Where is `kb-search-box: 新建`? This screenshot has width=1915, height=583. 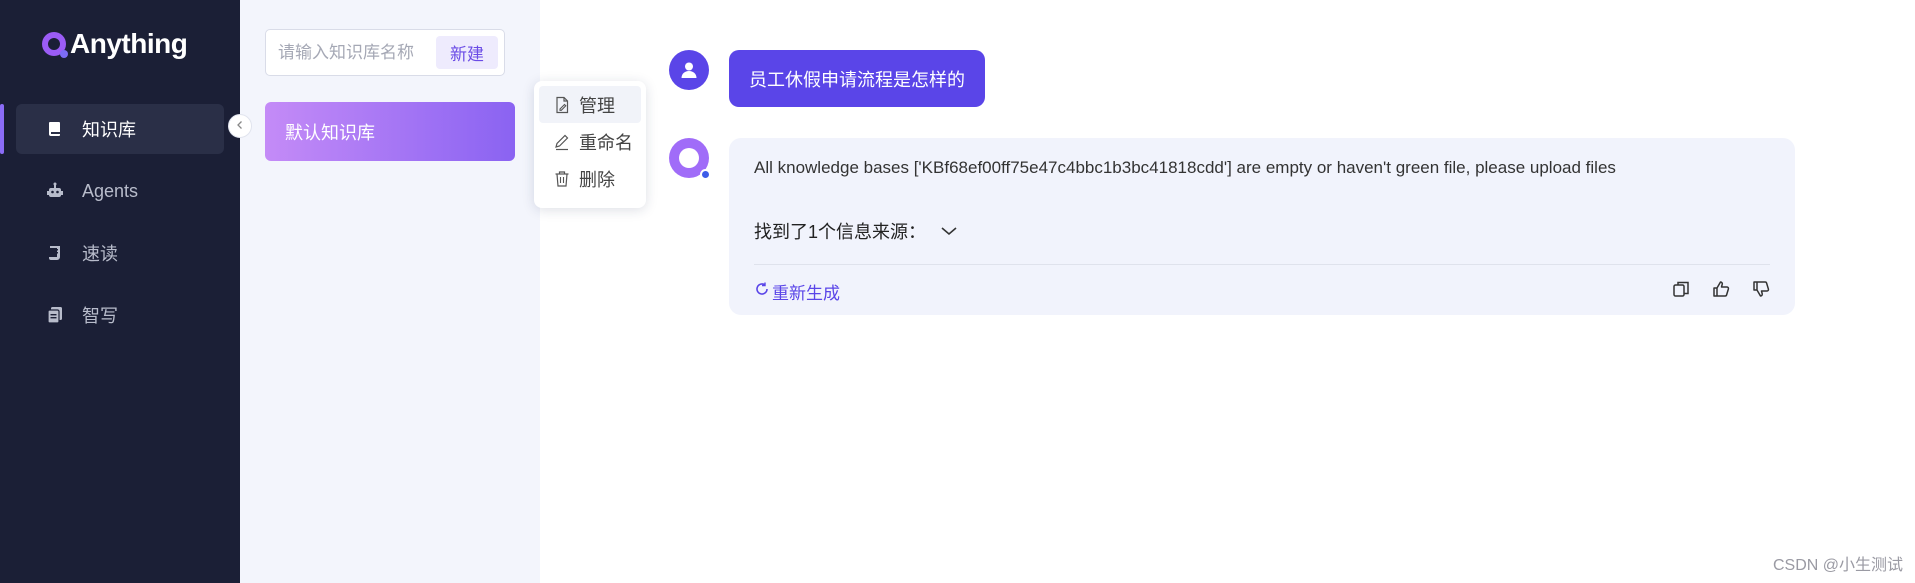 kb-search-box: 新建 is located at coordinates (385, 52).